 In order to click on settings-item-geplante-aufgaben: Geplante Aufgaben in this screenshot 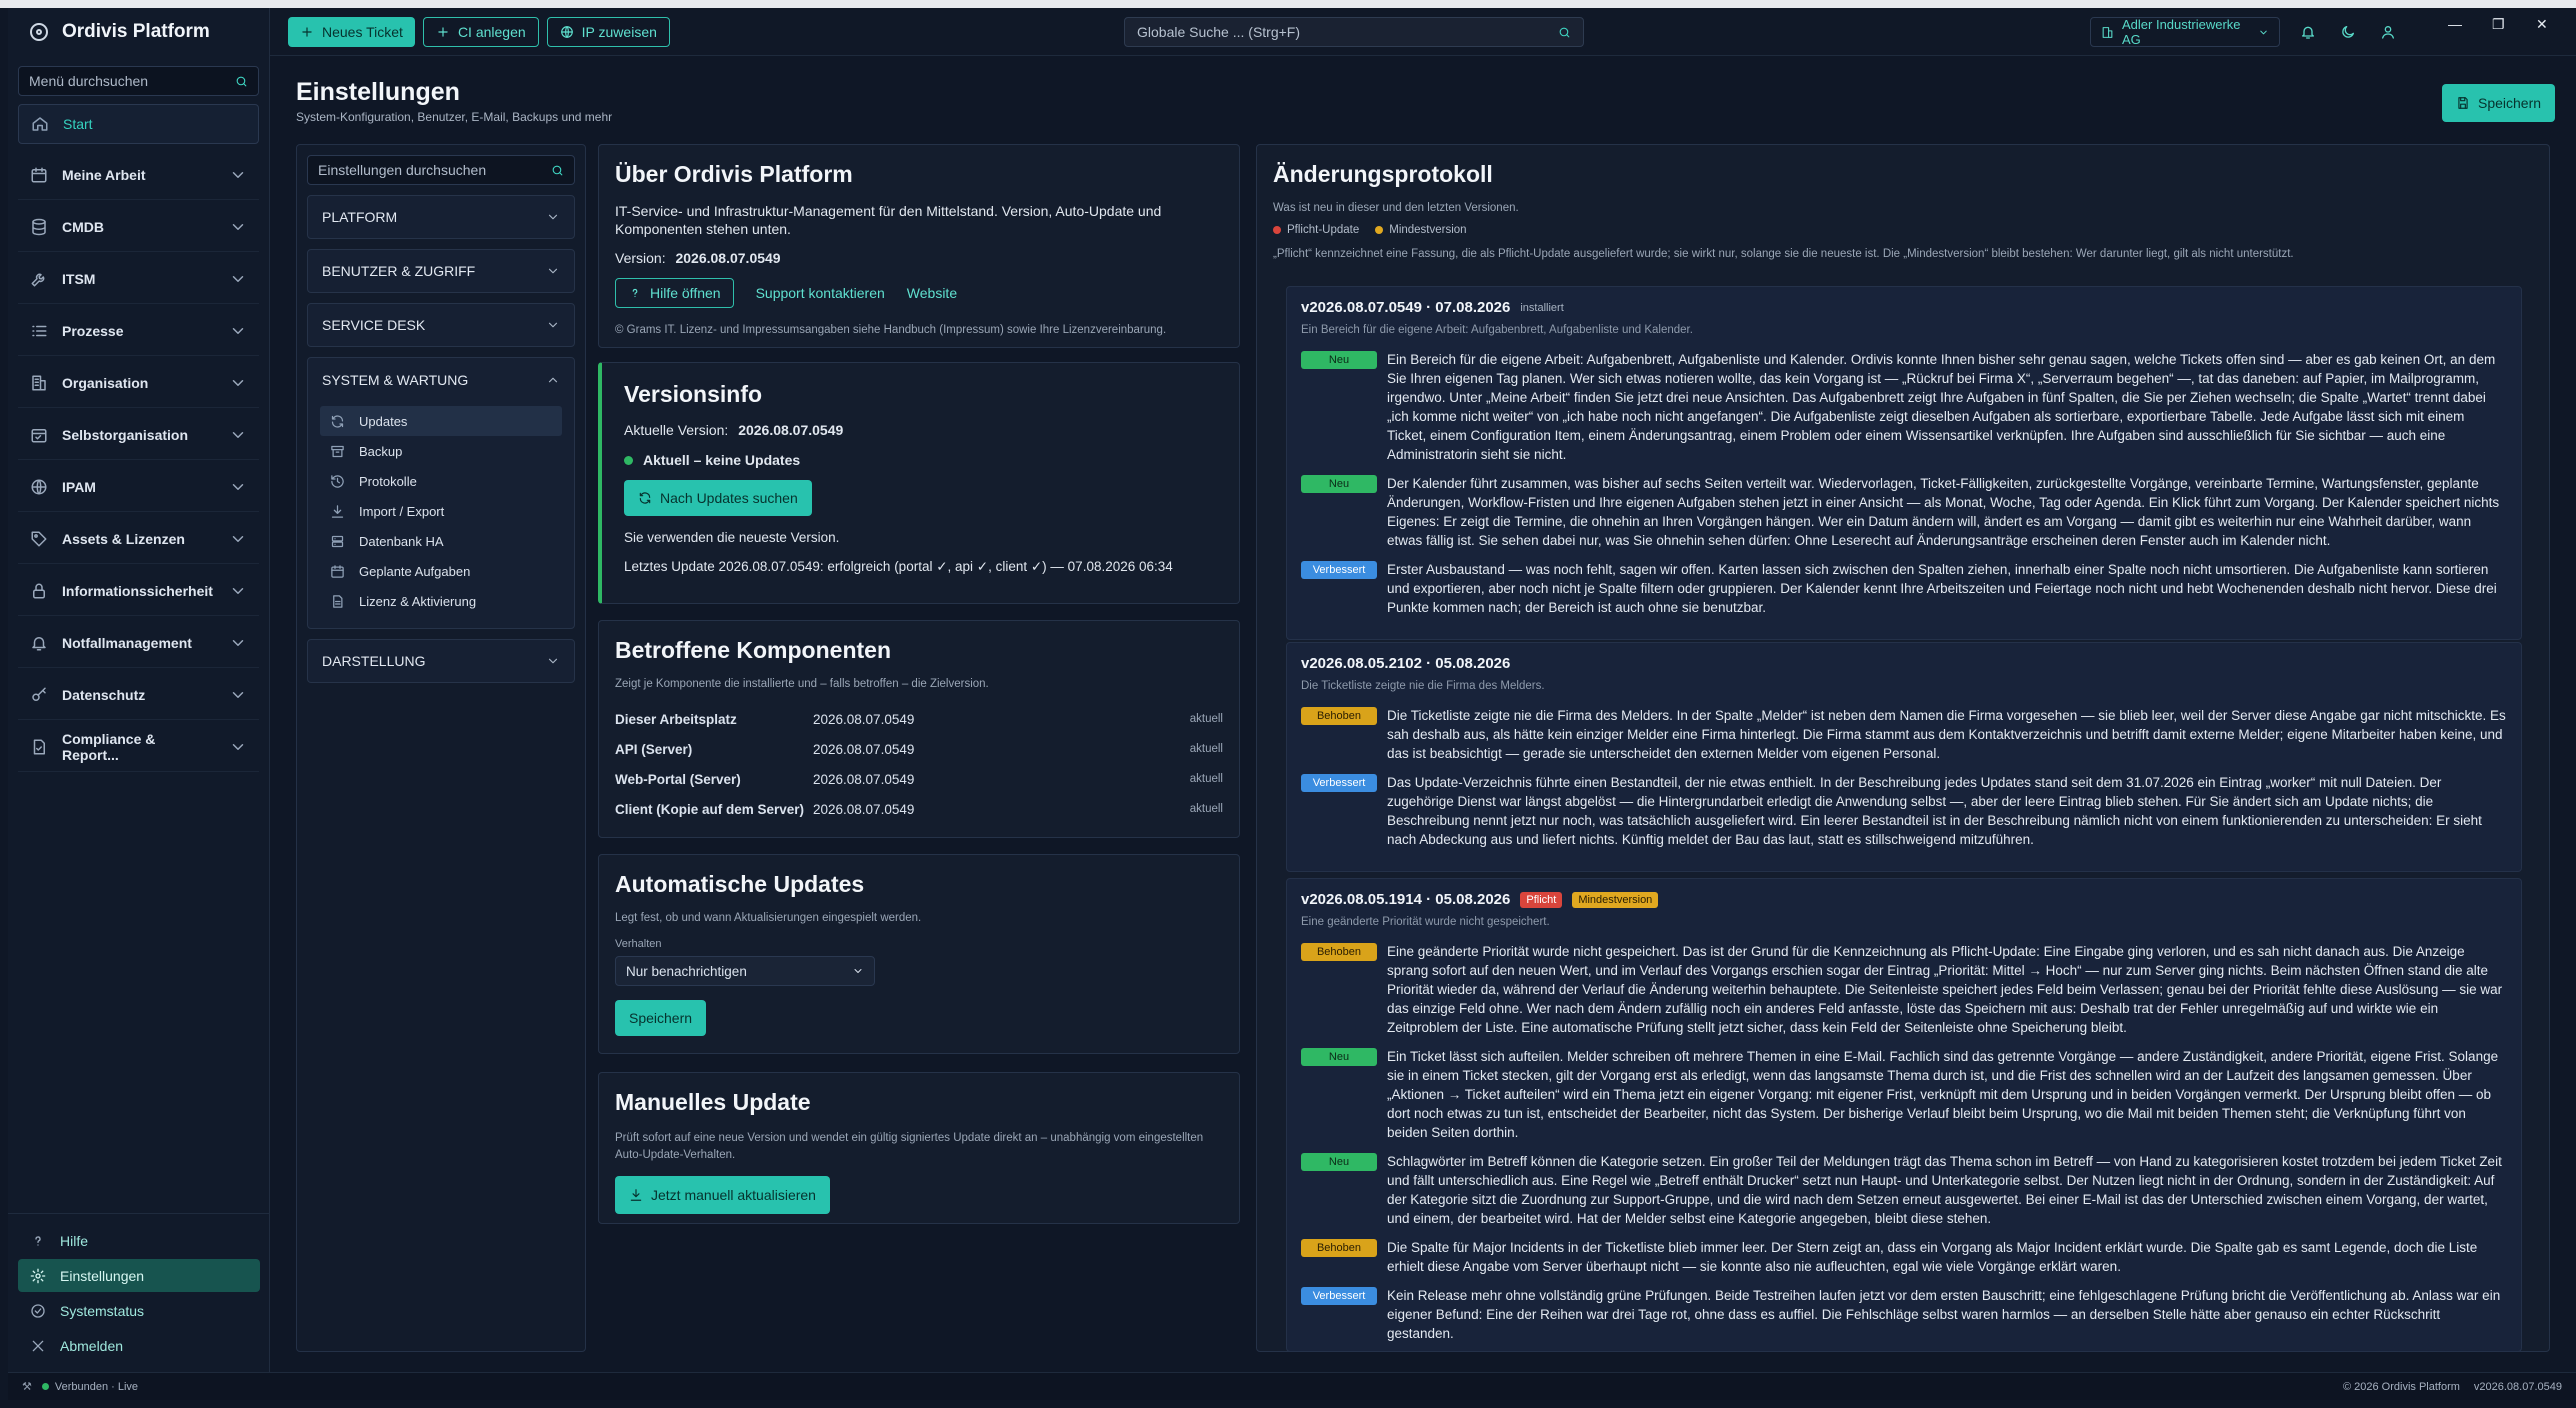, I will do `click(441, 571)`.